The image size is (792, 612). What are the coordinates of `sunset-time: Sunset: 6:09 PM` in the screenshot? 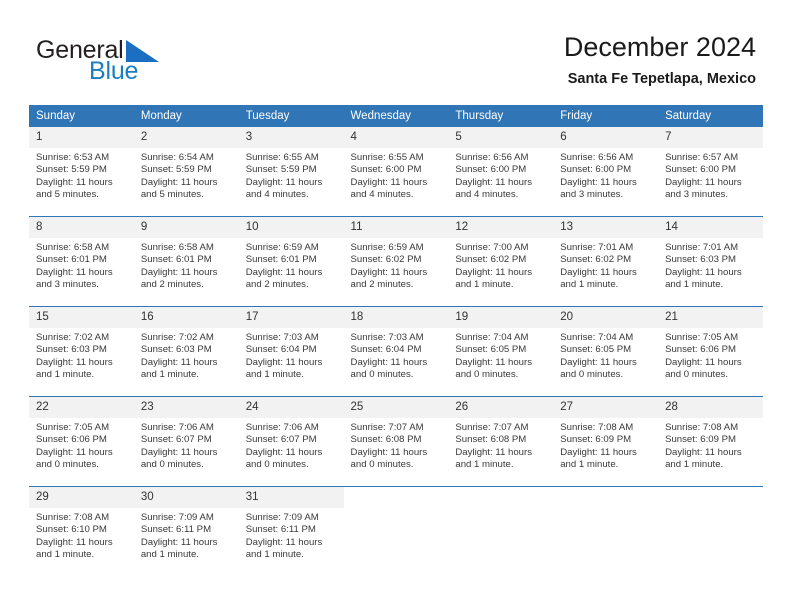 It's located at (700, 440).